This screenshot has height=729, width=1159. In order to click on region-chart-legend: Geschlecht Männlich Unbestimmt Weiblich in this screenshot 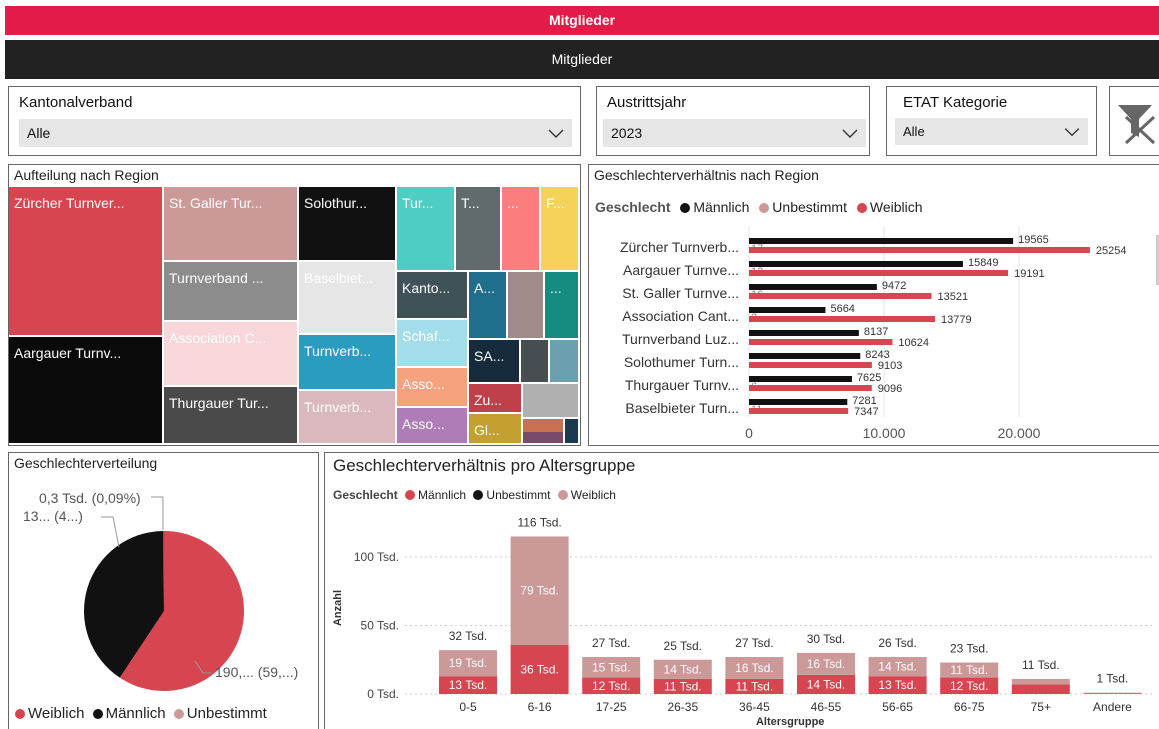, I will do `click(759, 207)`.